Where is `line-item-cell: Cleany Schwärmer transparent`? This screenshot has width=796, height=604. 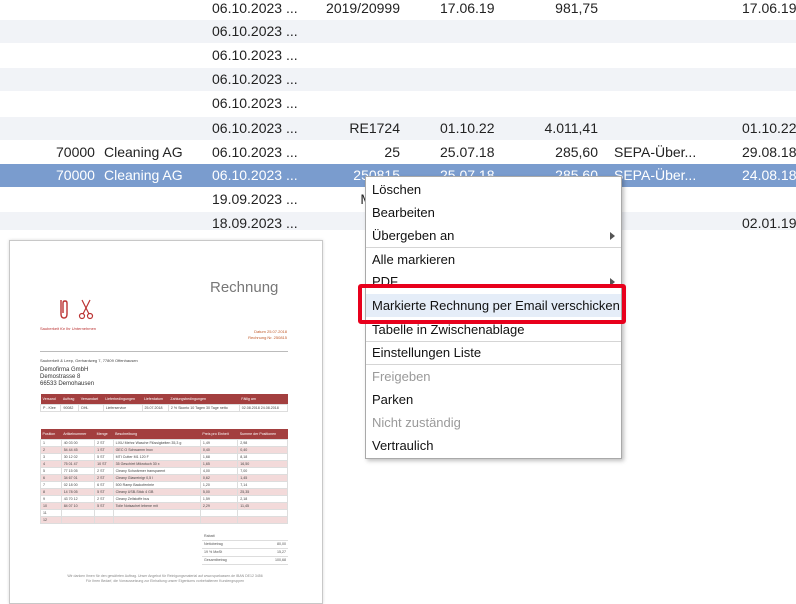 line-item-cell: Cleany Schwärmer transparent is located at coordinates (156, 470).